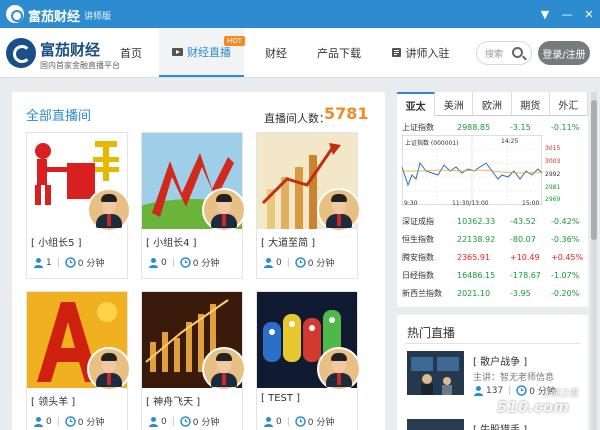 Image resolution: width=600 pixels, height=430 pixels. What do you see at coordinates (476, 221) in the screenshot?
I see `index-price: 10362.33` at bounding box center [476, 221].